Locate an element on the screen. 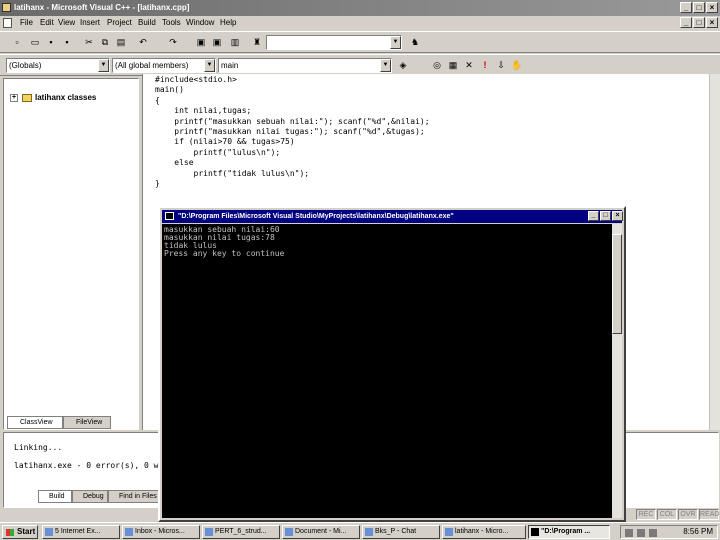 Image resolution: width=720 pixels, height=540 pixels. console-line: Press any key to continue is located at coordinates (224, 253).